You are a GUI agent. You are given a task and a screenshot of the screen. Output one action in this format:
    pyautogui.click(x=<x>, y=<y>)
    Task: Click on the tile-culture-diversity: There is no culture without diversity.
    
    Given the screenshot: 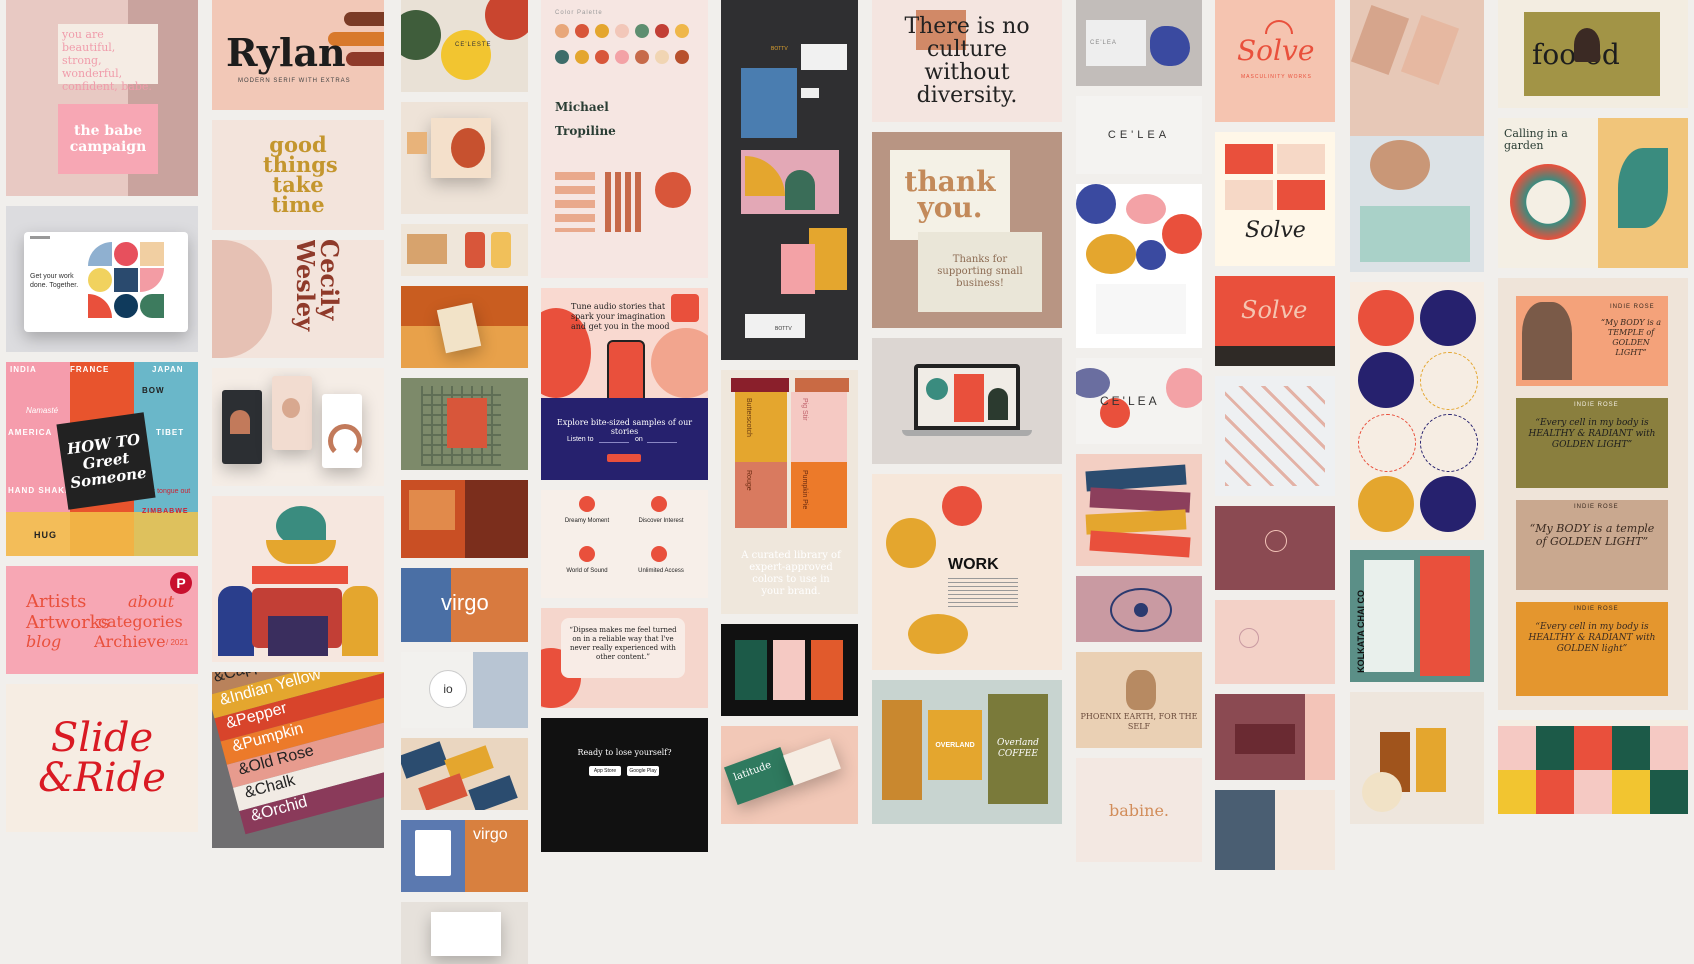 What is the action you would take?
    pyautogui.click(x=967, y=61)
    